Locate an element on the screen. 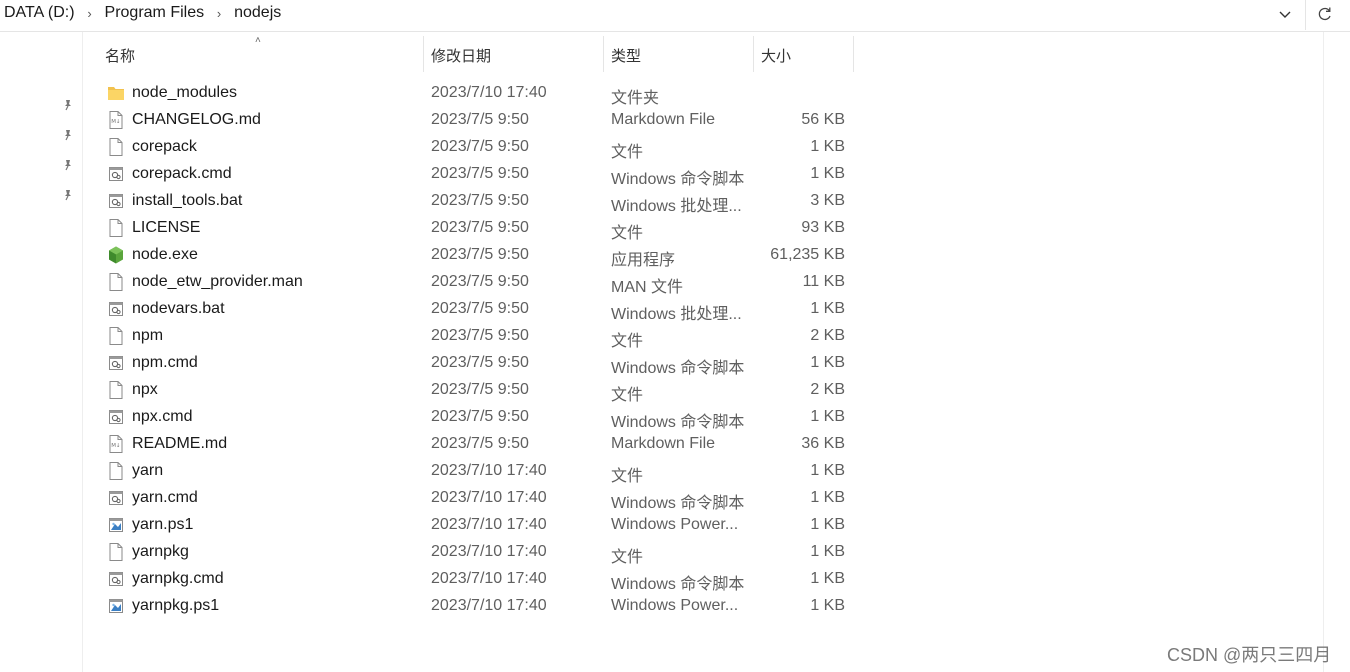 The width and height of the screenshot is (1350, 672). file-type: MAN 文件 is located at coordinates (647, 287).